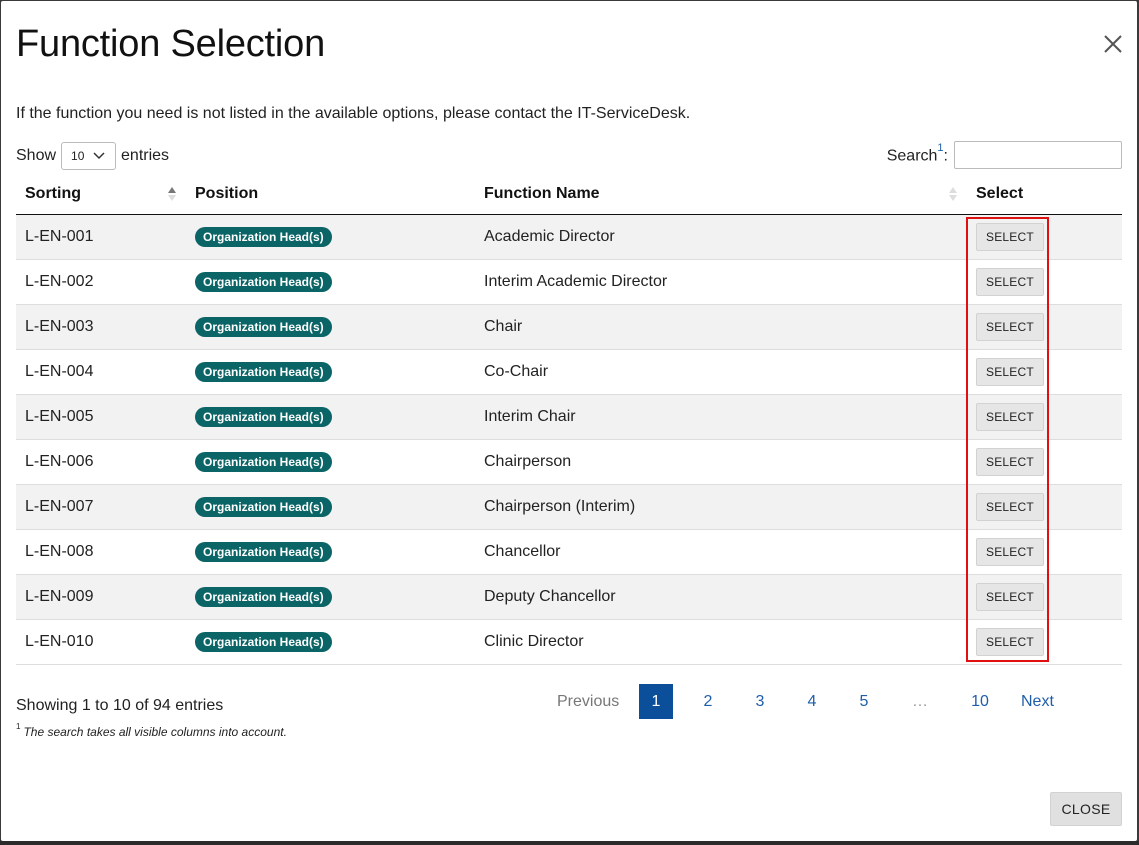 The image size is (1139, 845). Describe the element at coordinates (721, 372) in the screenshot. I see `cell-function-name: Co-Chair` at that location.